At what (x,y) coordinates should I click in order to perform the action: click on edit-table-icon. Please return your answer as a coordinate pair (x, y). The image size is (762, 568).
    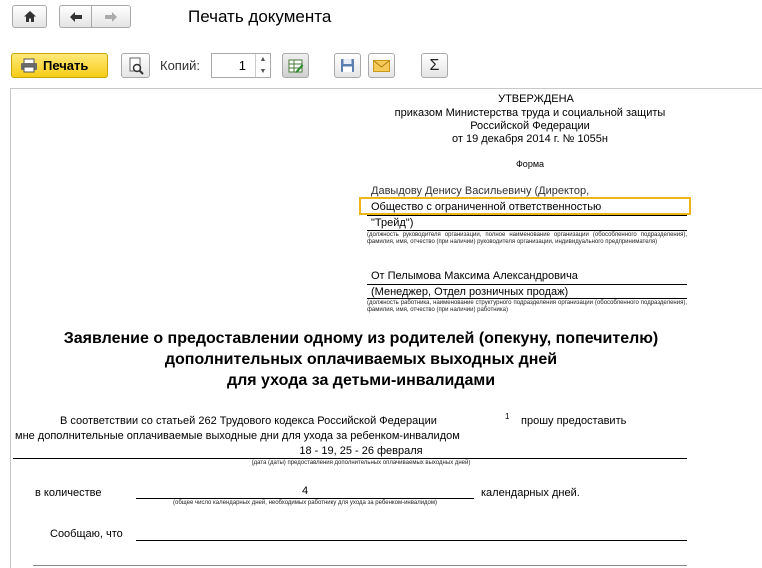
    Looking at the image, I should click on (295, 66).